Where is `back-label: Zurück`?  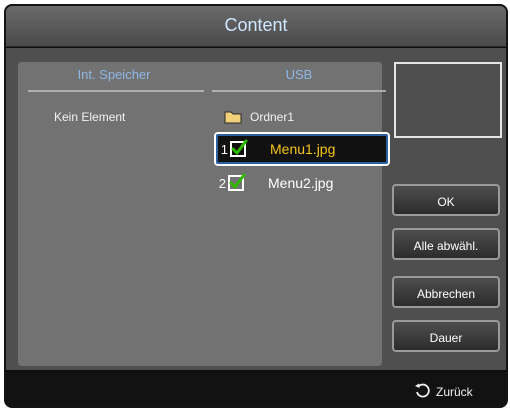
back-label: Zurück is located at coordinates (454, 391).